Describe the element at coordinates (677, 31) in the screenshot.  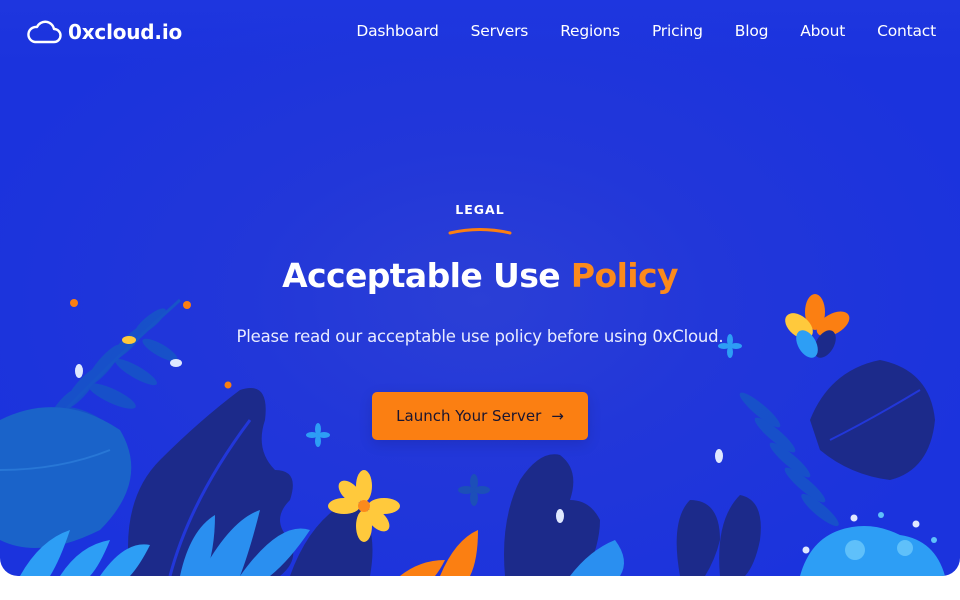
I see `nav-item-pricing: Pricing` at that location.